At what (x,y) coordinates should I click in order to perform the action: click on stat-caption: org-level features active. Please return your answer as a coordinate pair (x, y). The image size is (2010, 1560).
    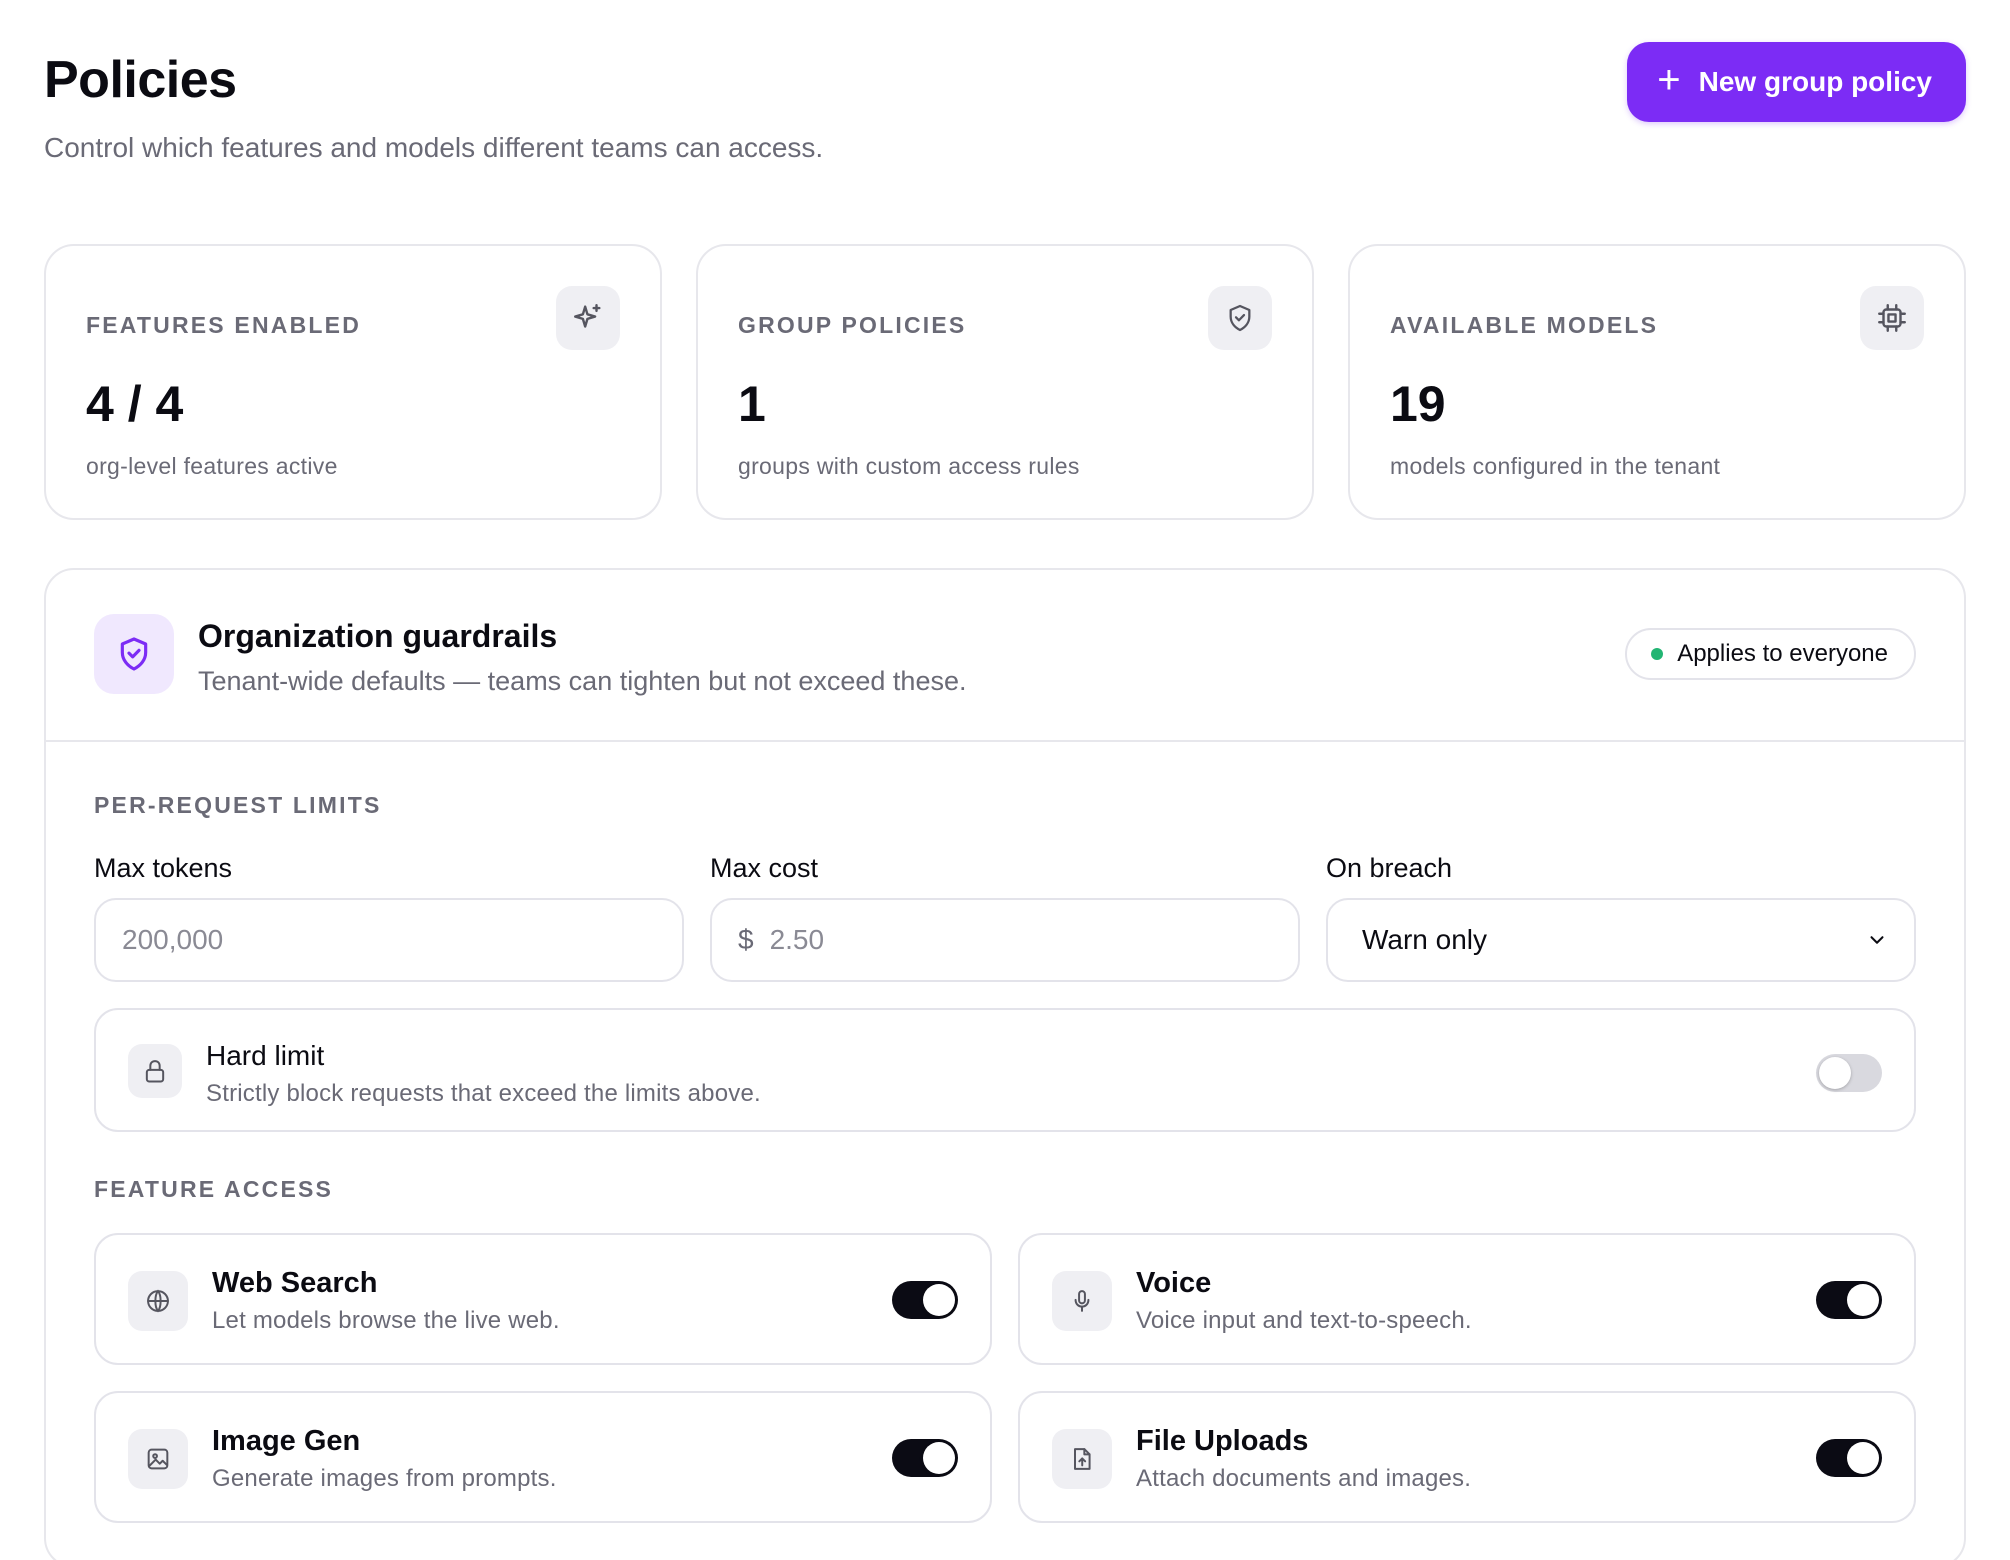
    Looking at the image, I should click on (212, 466).